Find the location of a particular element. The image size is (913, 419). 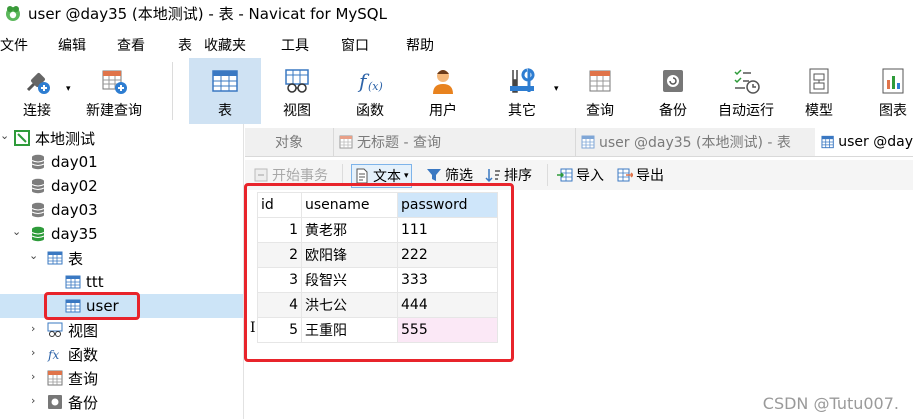

highlight-box-user-table is located at coordinates (92, 306).